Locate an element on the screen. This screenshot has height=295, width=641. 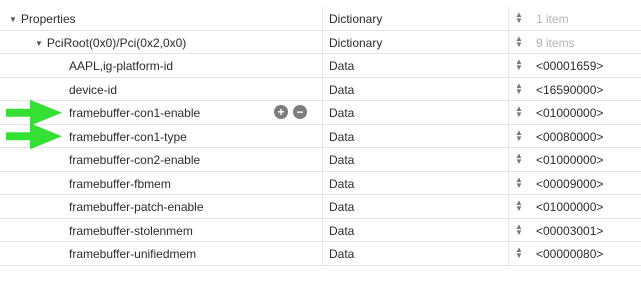
row-key: framebuffer-patch-enable is located at coordinates (136, 207).